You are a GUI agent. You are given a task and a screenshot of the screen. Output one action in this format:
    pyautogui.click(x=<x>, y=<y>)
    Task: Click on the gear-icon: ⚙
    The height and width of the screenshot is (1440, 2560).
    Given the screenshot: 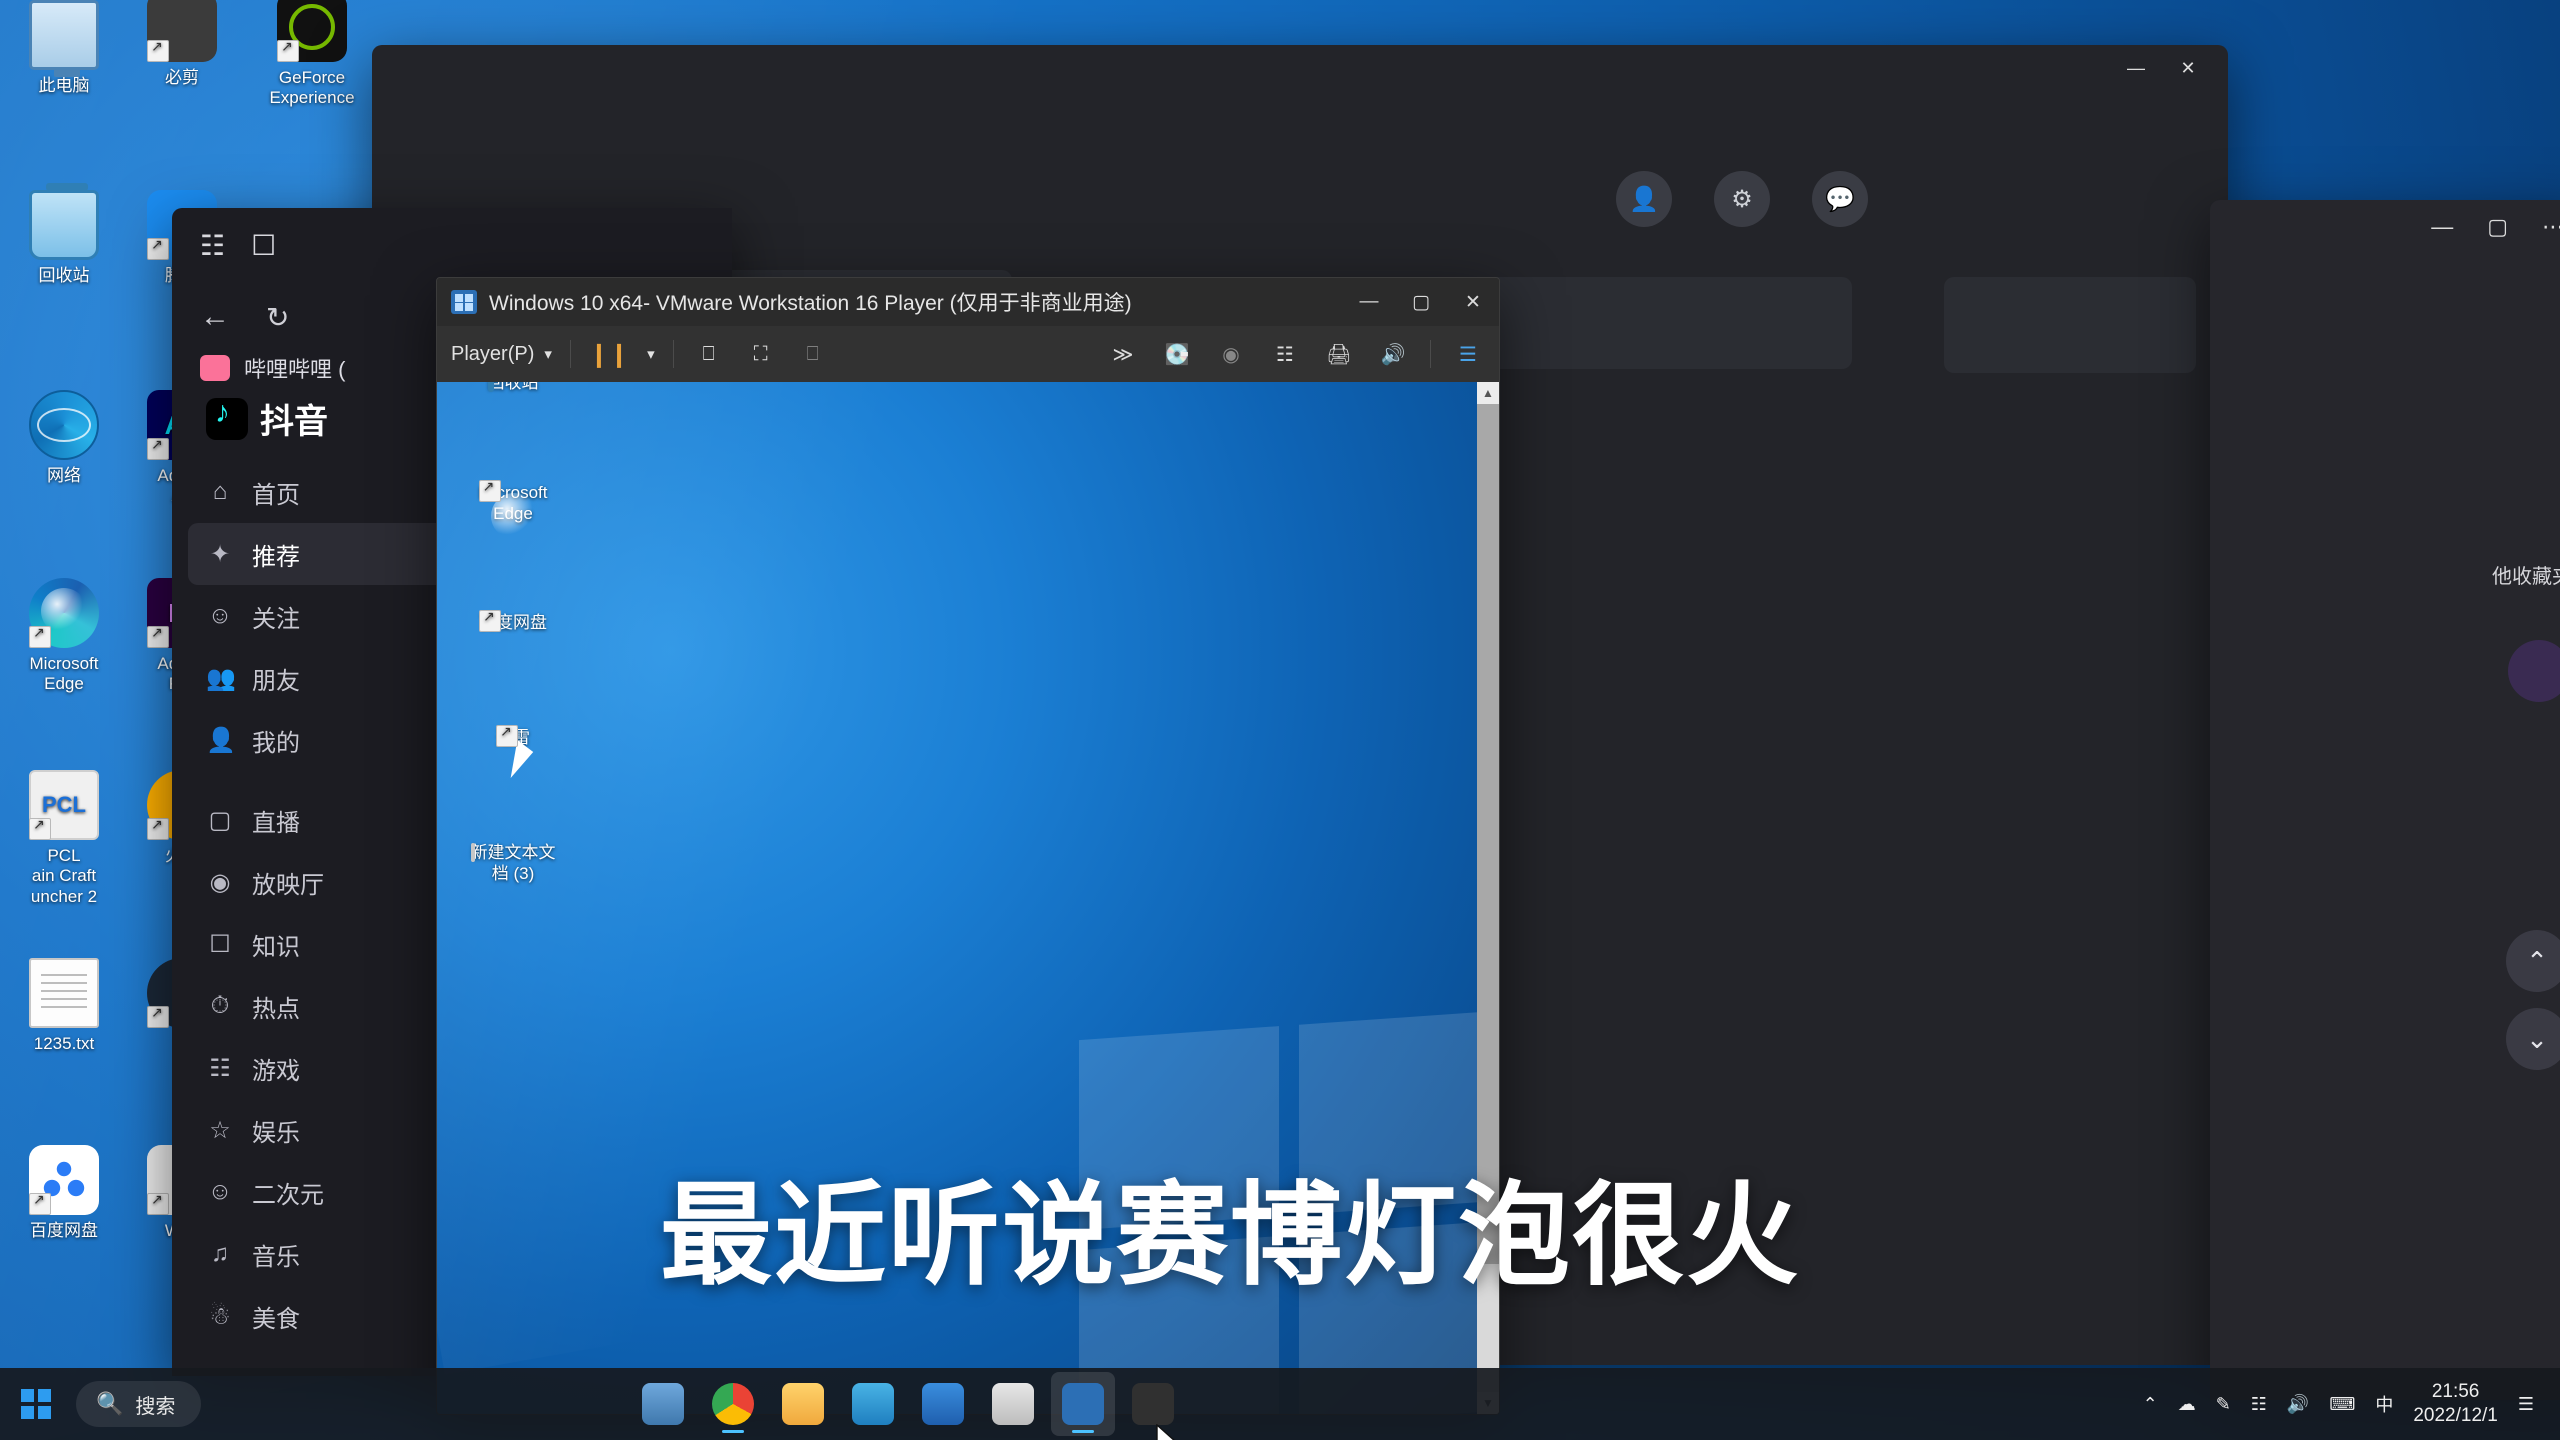 What is the action you would take?
    pyautogui.click(x=1742, y=199)
    